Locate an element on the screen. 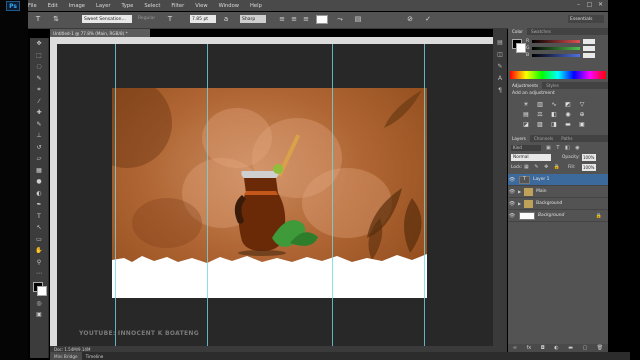  color-swatches is located at coordinates (39, 289).